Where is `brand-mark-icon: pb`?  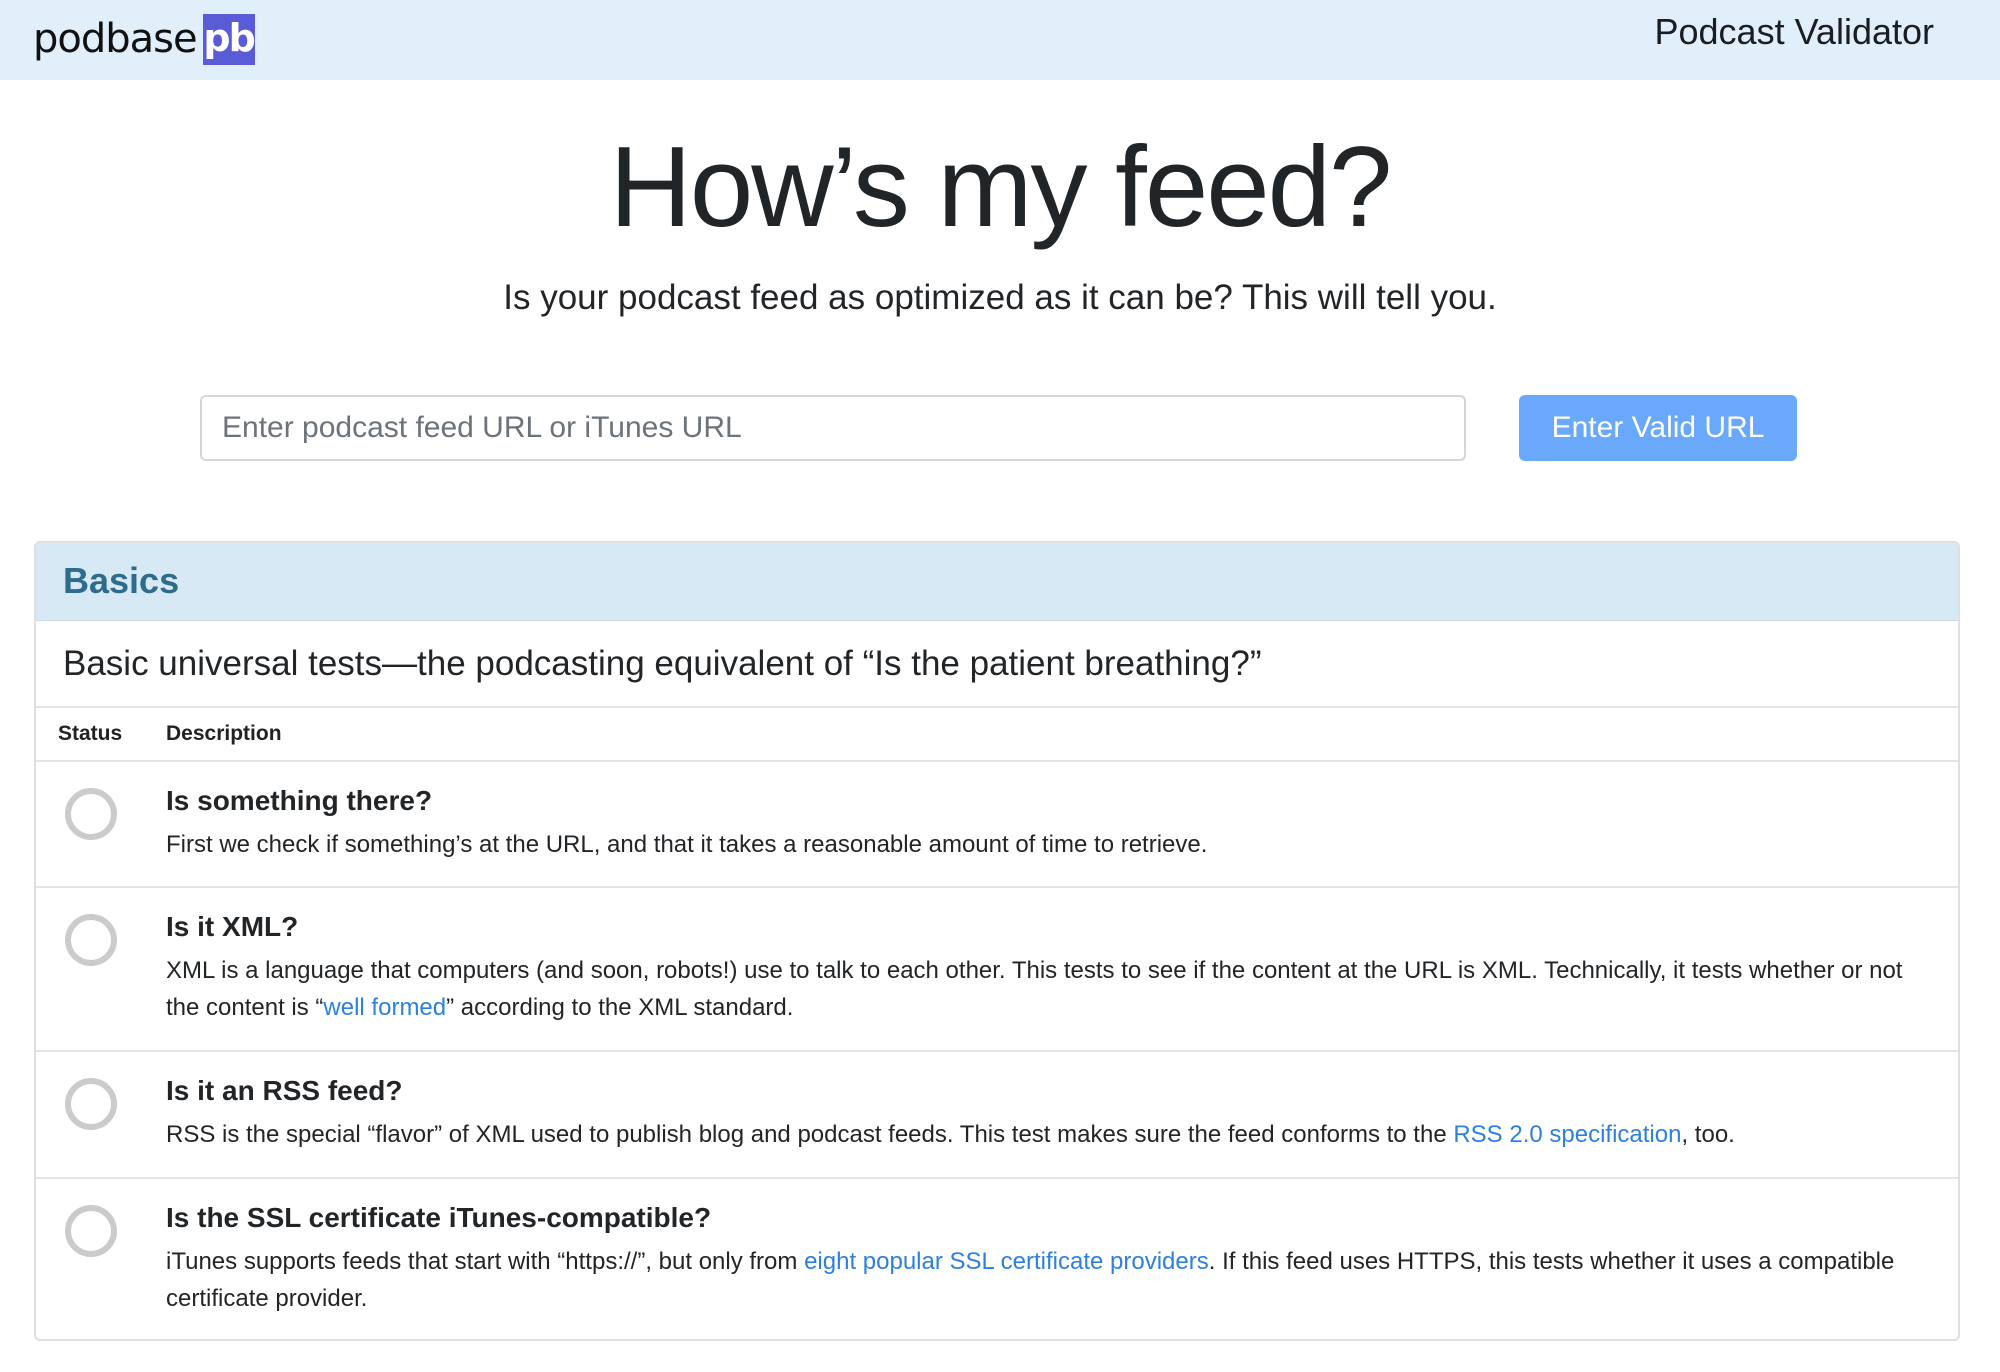 brand-mark-icon: pb is located at coordinates (229, 39).